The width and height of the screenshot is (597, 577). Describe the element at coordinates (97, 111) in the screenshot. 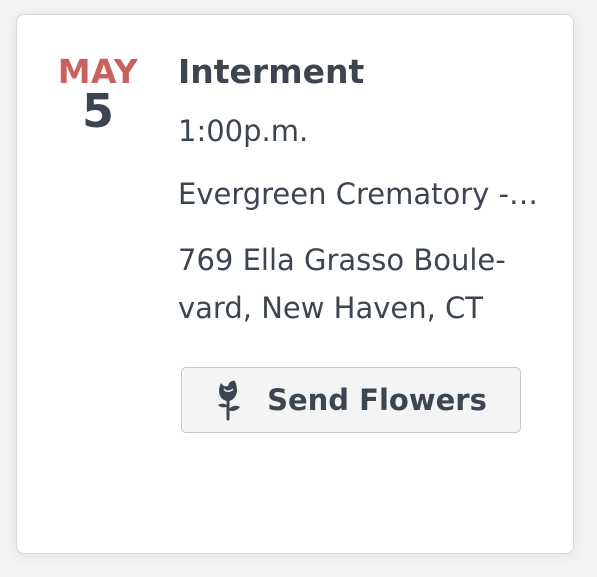

I see `event-day: 5` at that location.